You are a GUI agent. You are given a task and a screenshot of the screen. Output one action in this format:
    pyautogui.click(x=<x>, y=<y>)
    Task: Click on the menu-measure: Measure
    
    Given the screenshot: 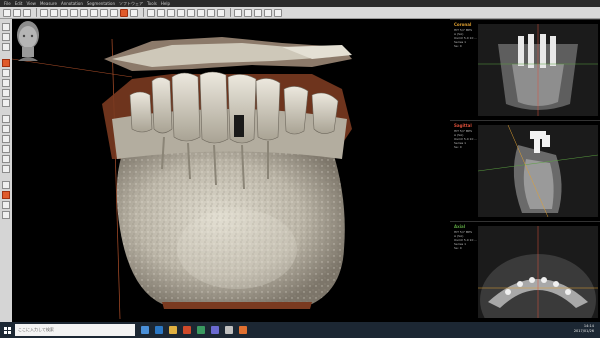 What is the action you would take?
    pyautogui.click(x=48, y=3)
    